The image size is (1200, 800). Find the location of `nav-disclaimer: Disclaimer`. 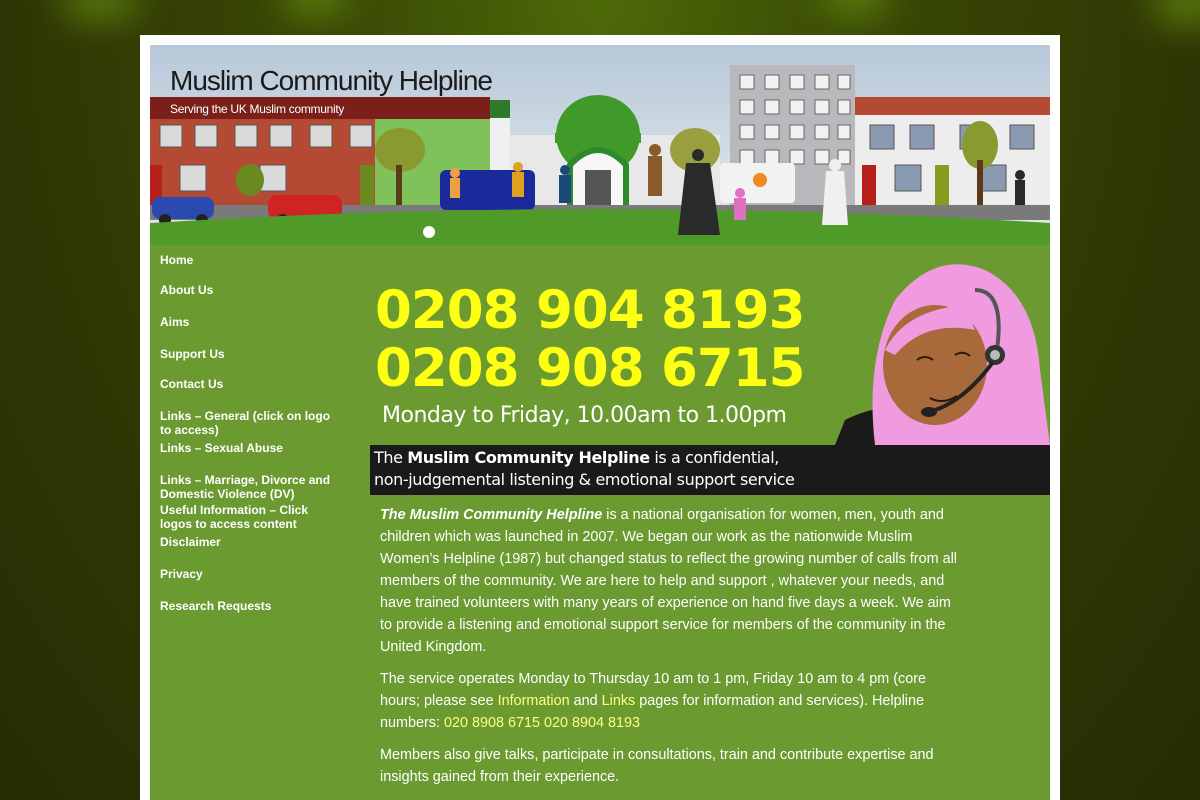

nav-disclaimer: Disclaimer is located at coordinates (250, 542).